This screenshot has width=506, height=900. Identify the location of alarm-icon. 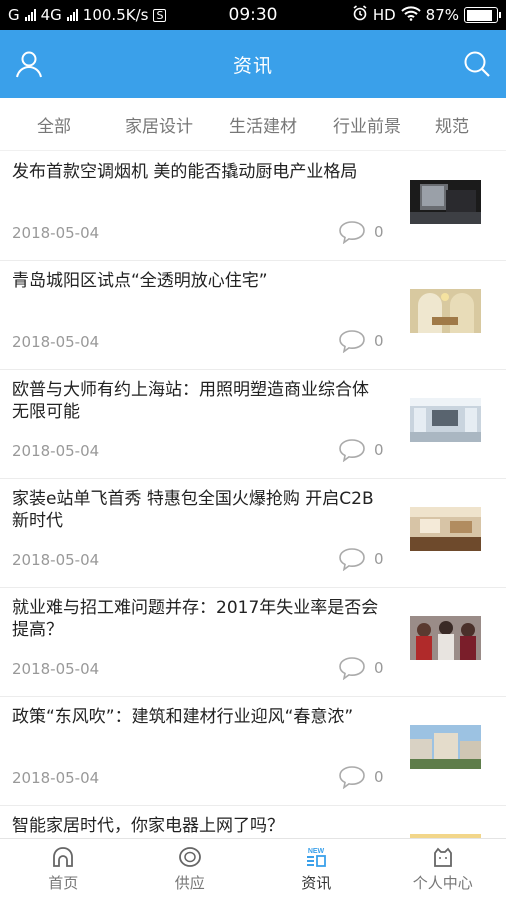
(360, 15).